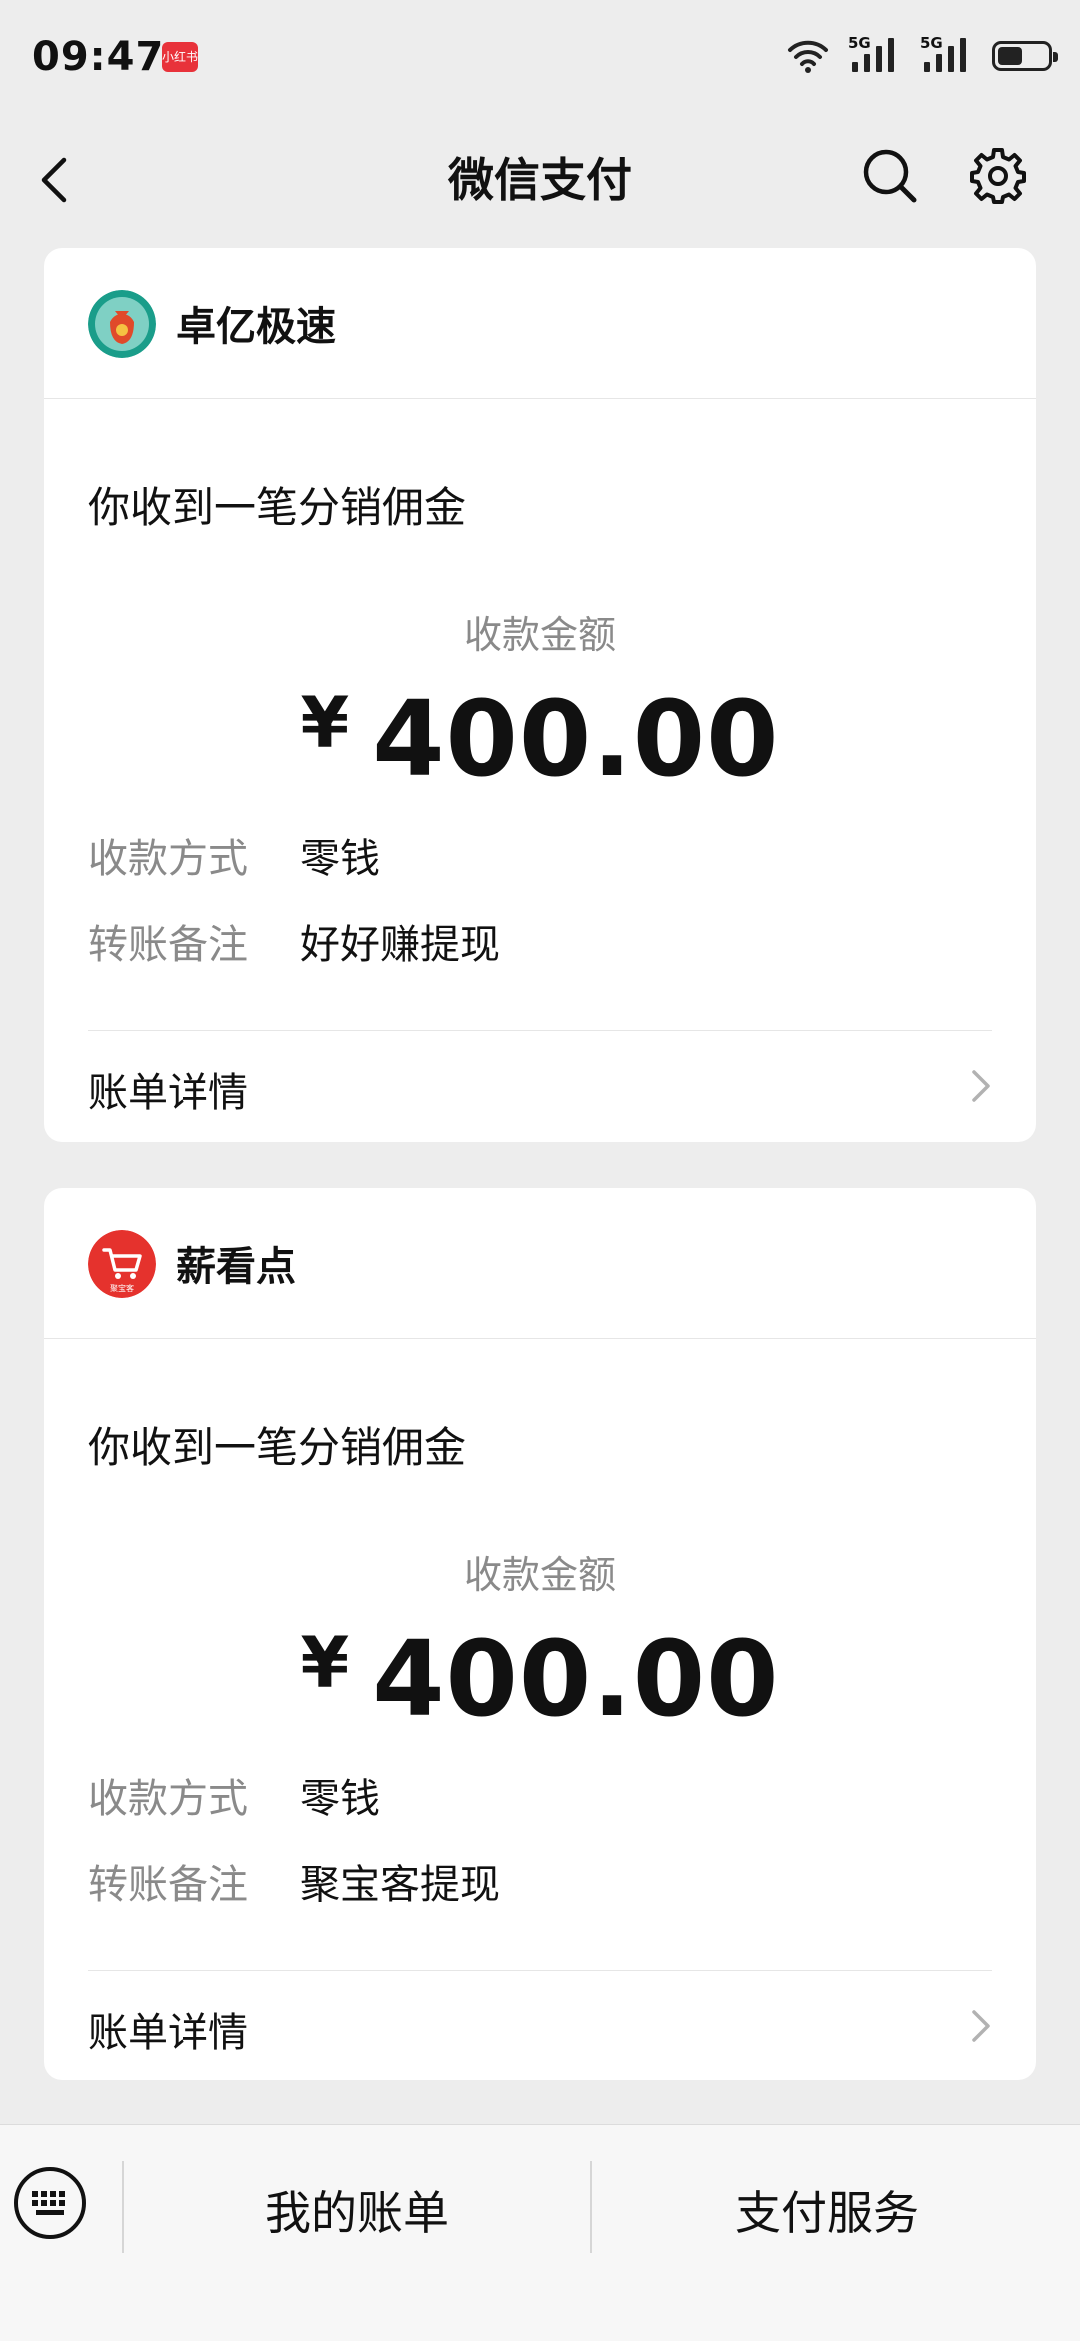 This screenshot has height=2341, width=1080. Describe the element at coordinates (808, 56) in the screenshot. I see `wifi-icon` at that location.